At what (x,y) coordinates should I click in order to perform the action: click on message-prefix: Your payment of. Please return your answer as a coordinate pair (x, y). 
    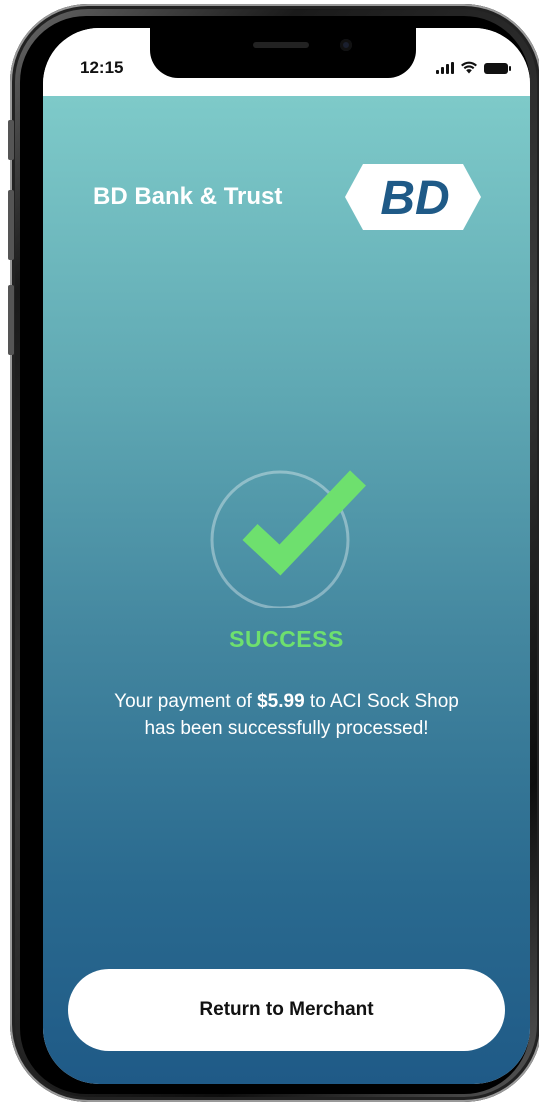
    Looking at the image, I should click on (186, 701).